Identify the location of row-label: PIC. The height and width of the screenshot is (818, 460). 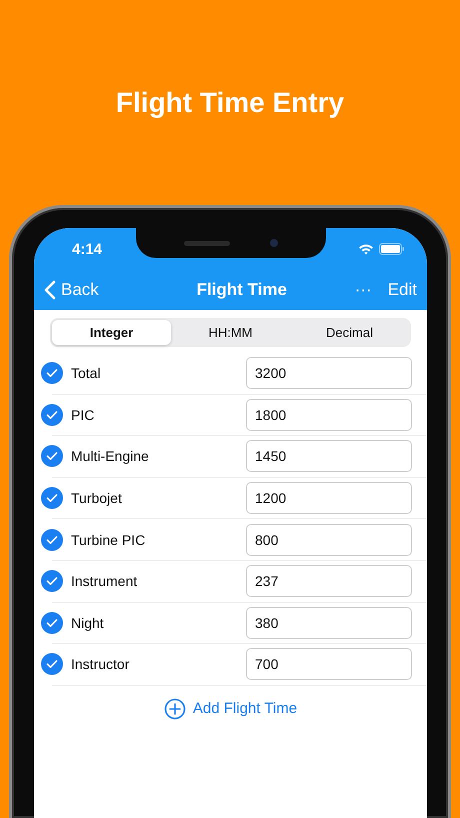
(83, 414).